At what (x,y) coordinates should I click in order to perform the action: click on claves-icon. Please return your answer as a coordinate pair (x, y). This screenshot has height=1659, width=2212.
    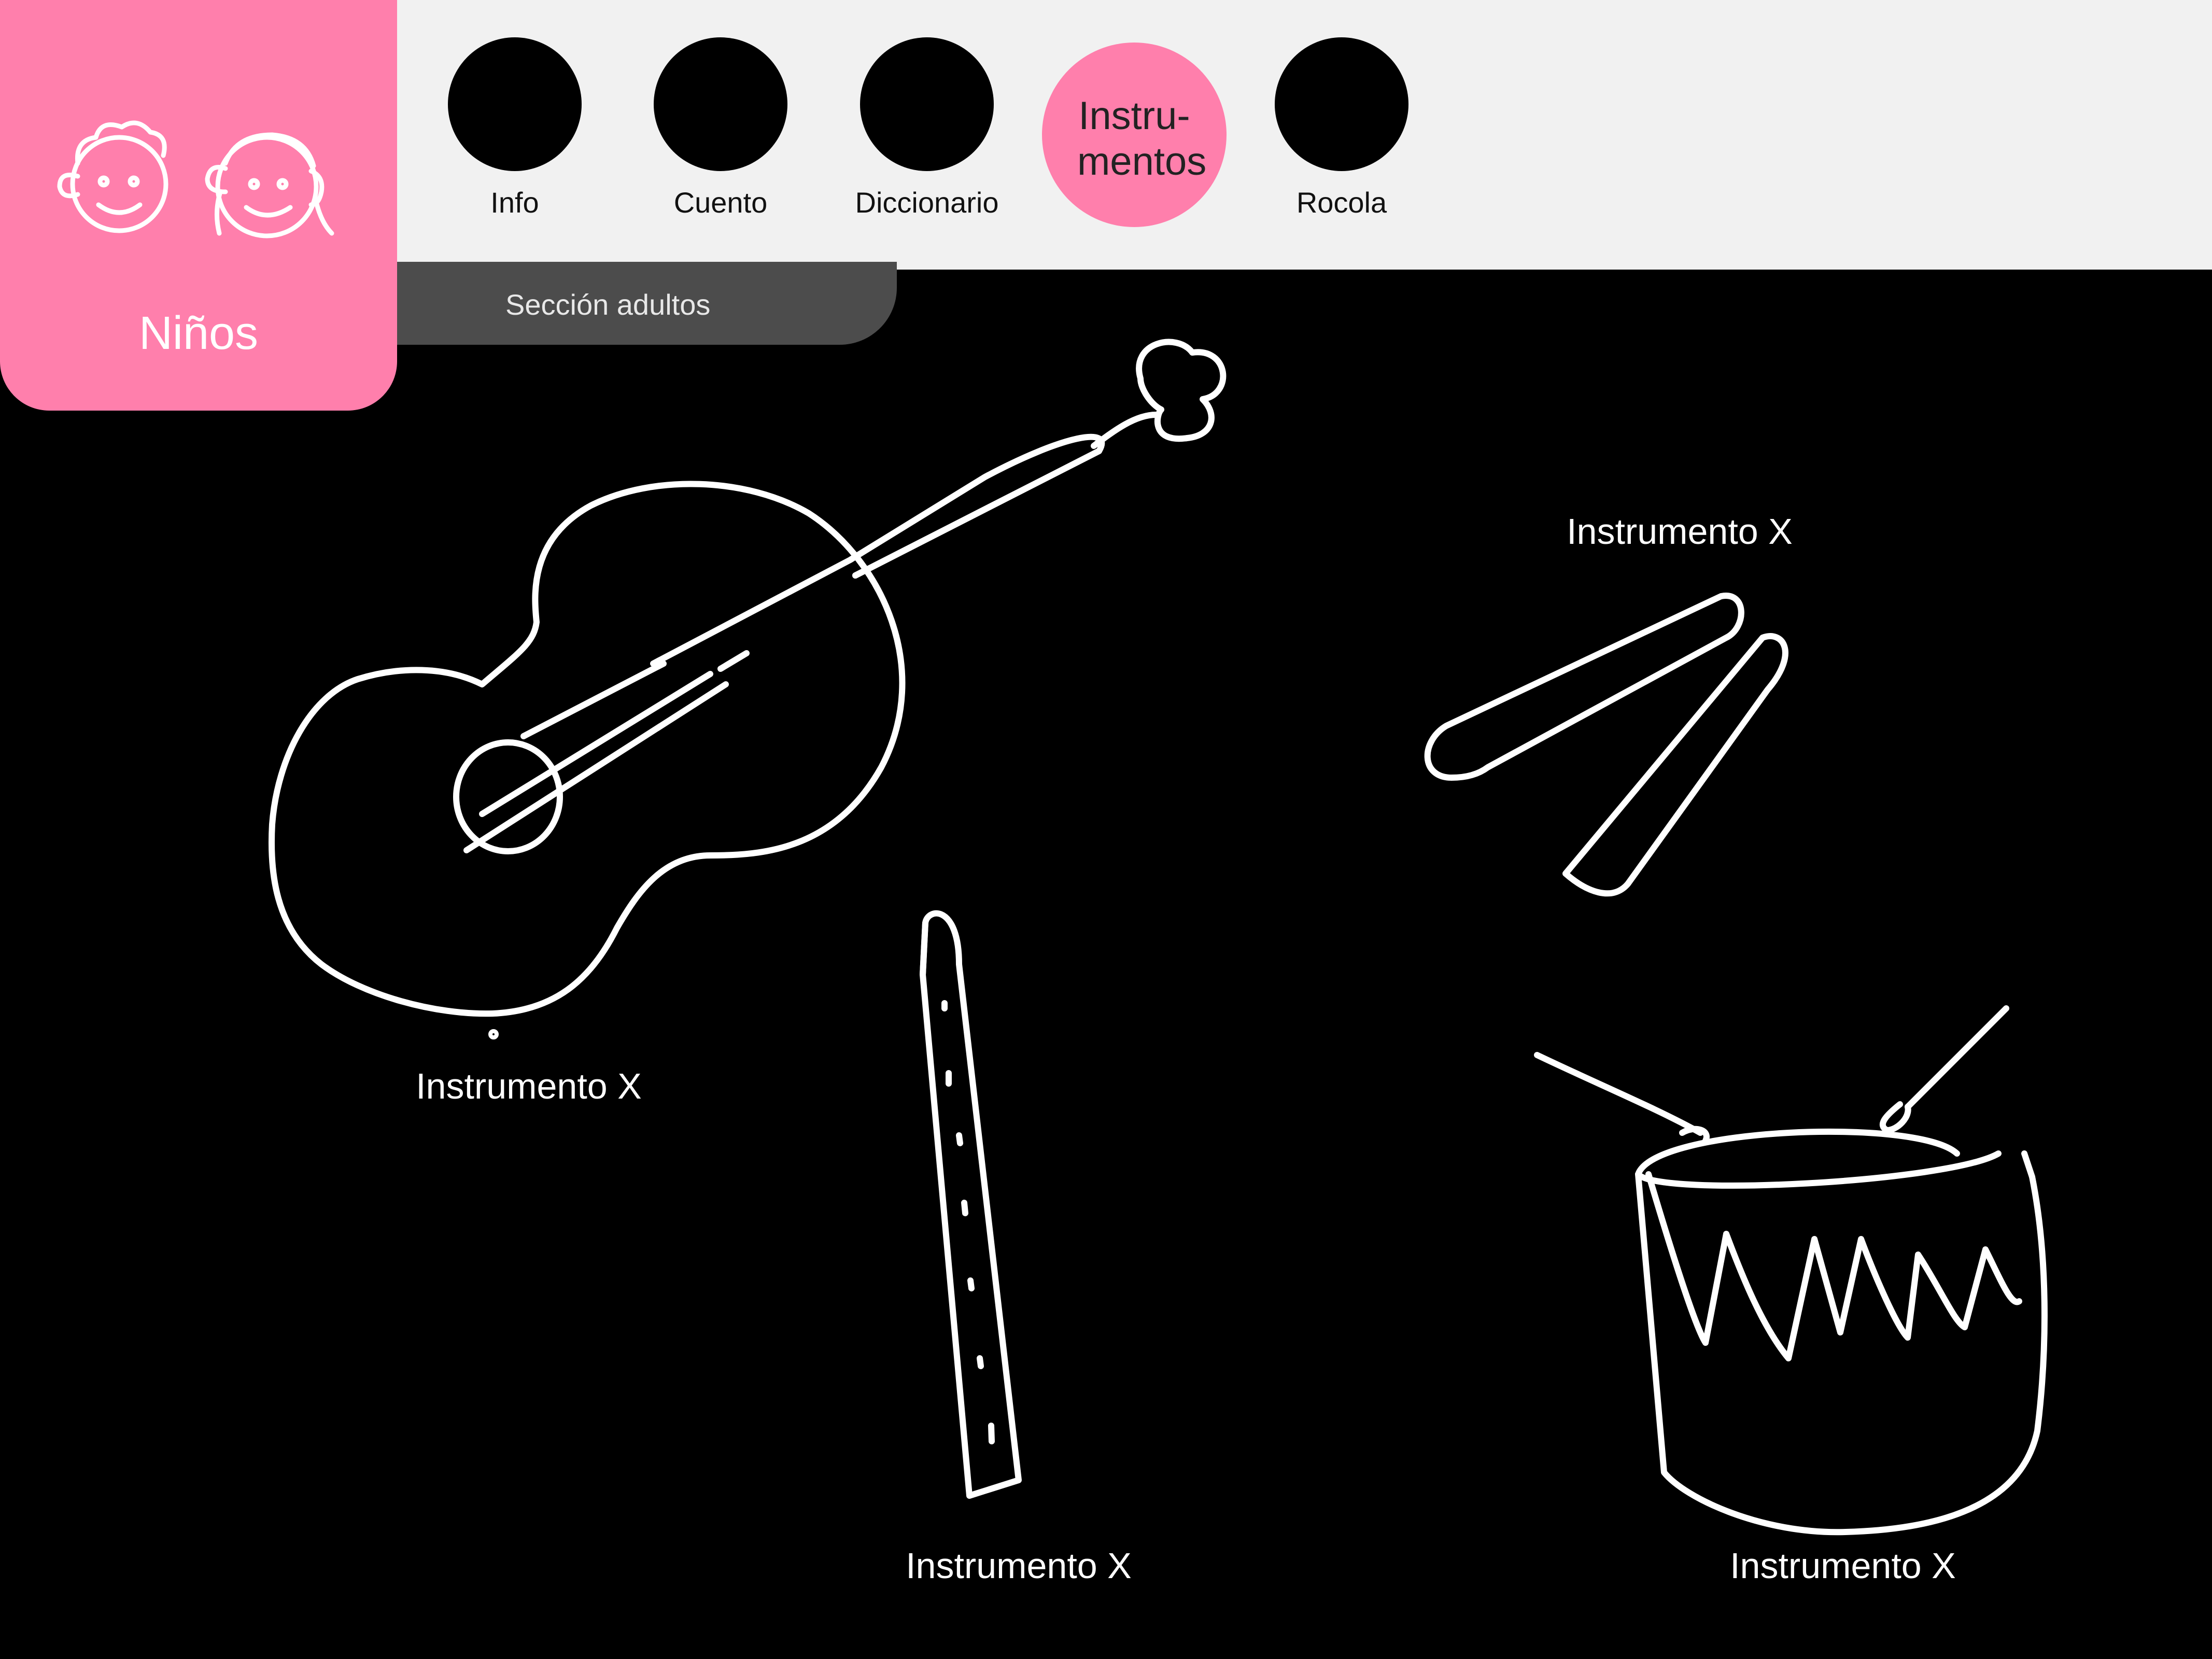
    Looking at the image, I should click on (1606, 745).